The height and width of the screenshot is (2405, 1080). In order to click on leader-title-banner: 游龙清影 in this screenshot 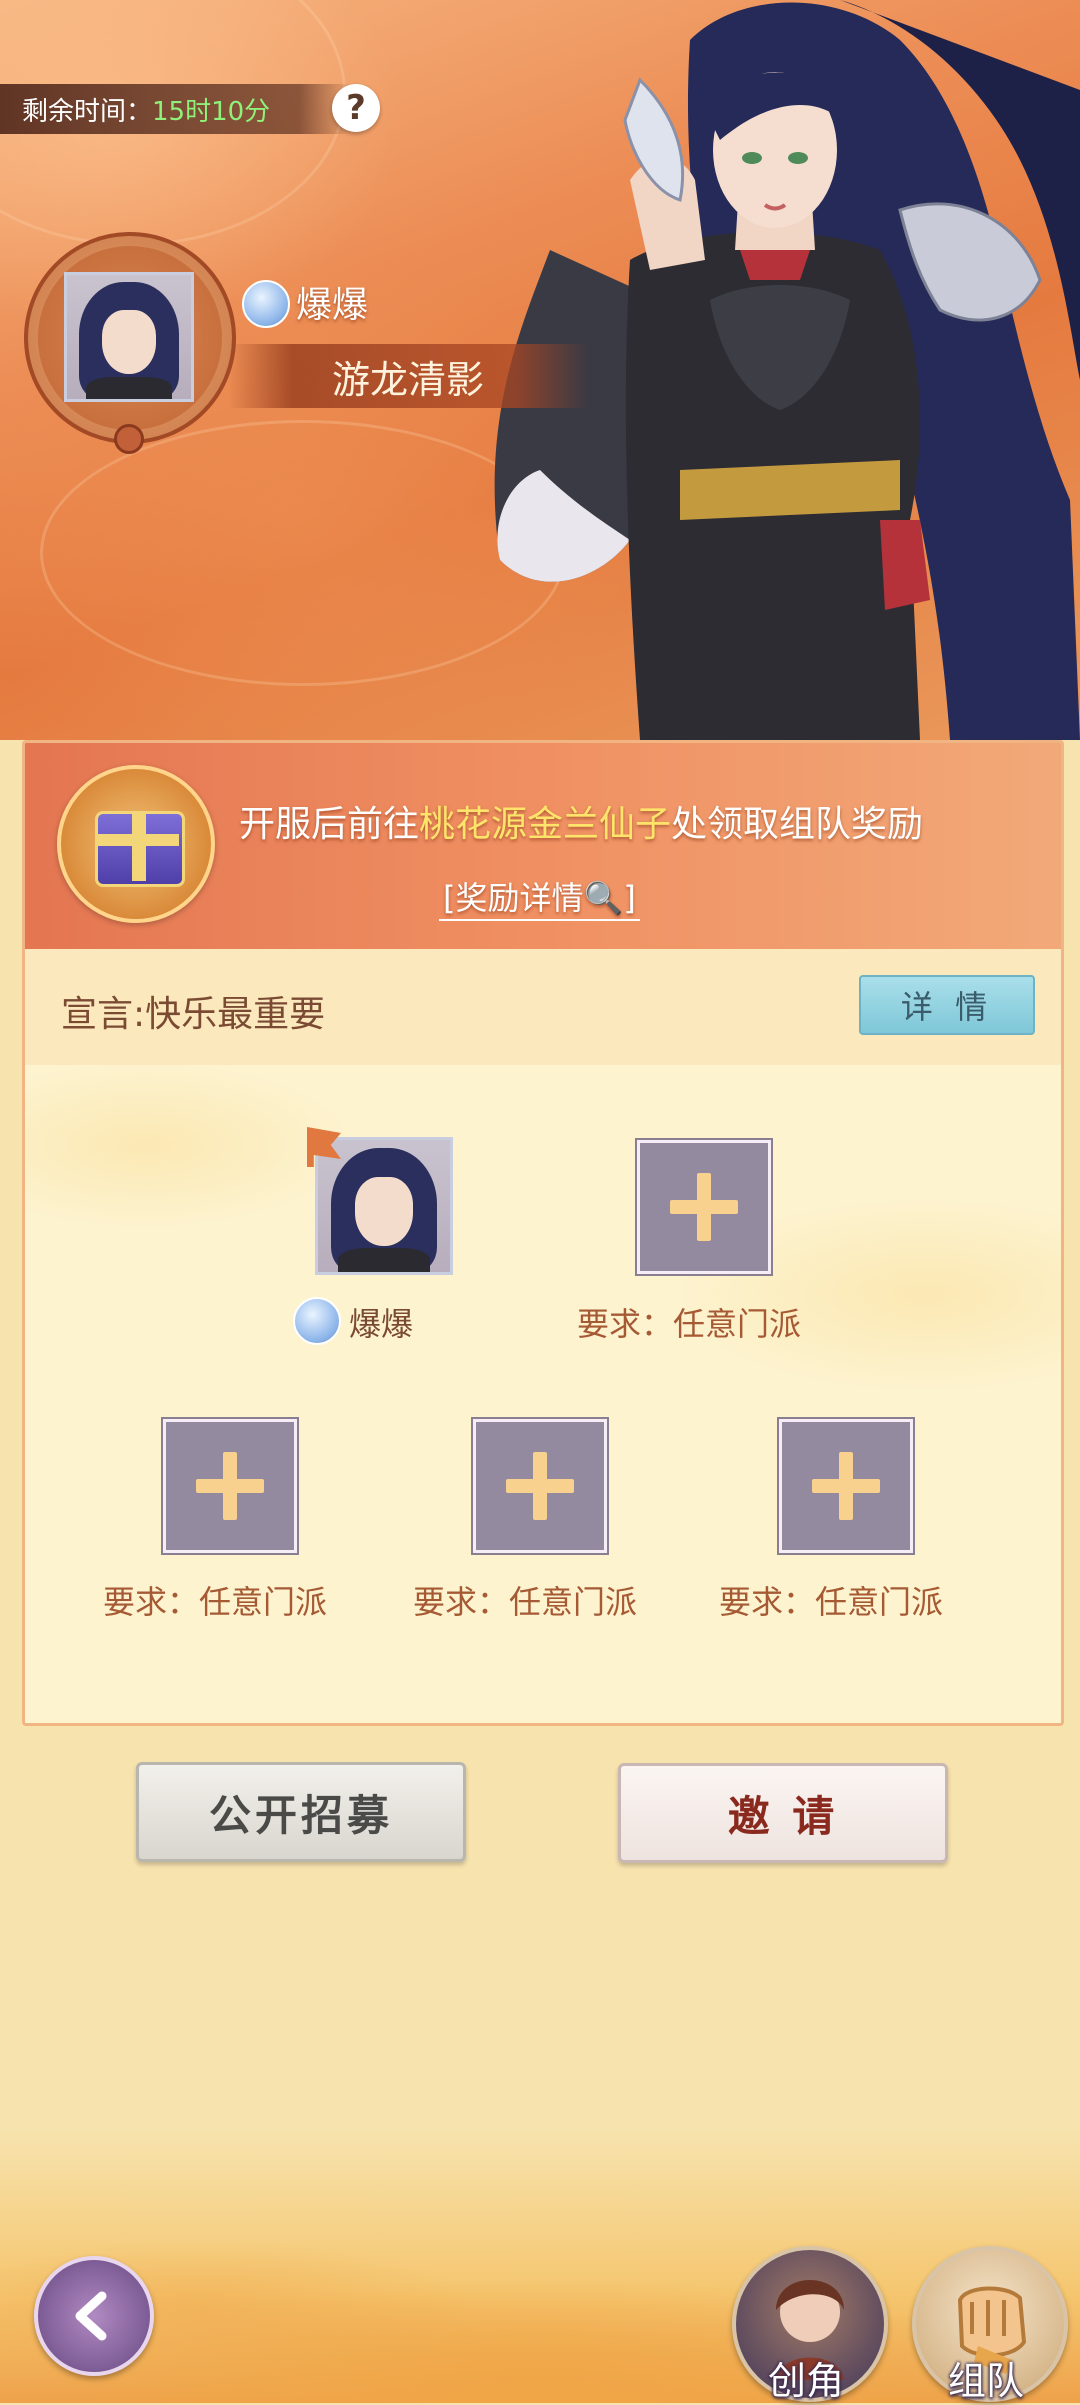, I will do `click(408, 376)`.